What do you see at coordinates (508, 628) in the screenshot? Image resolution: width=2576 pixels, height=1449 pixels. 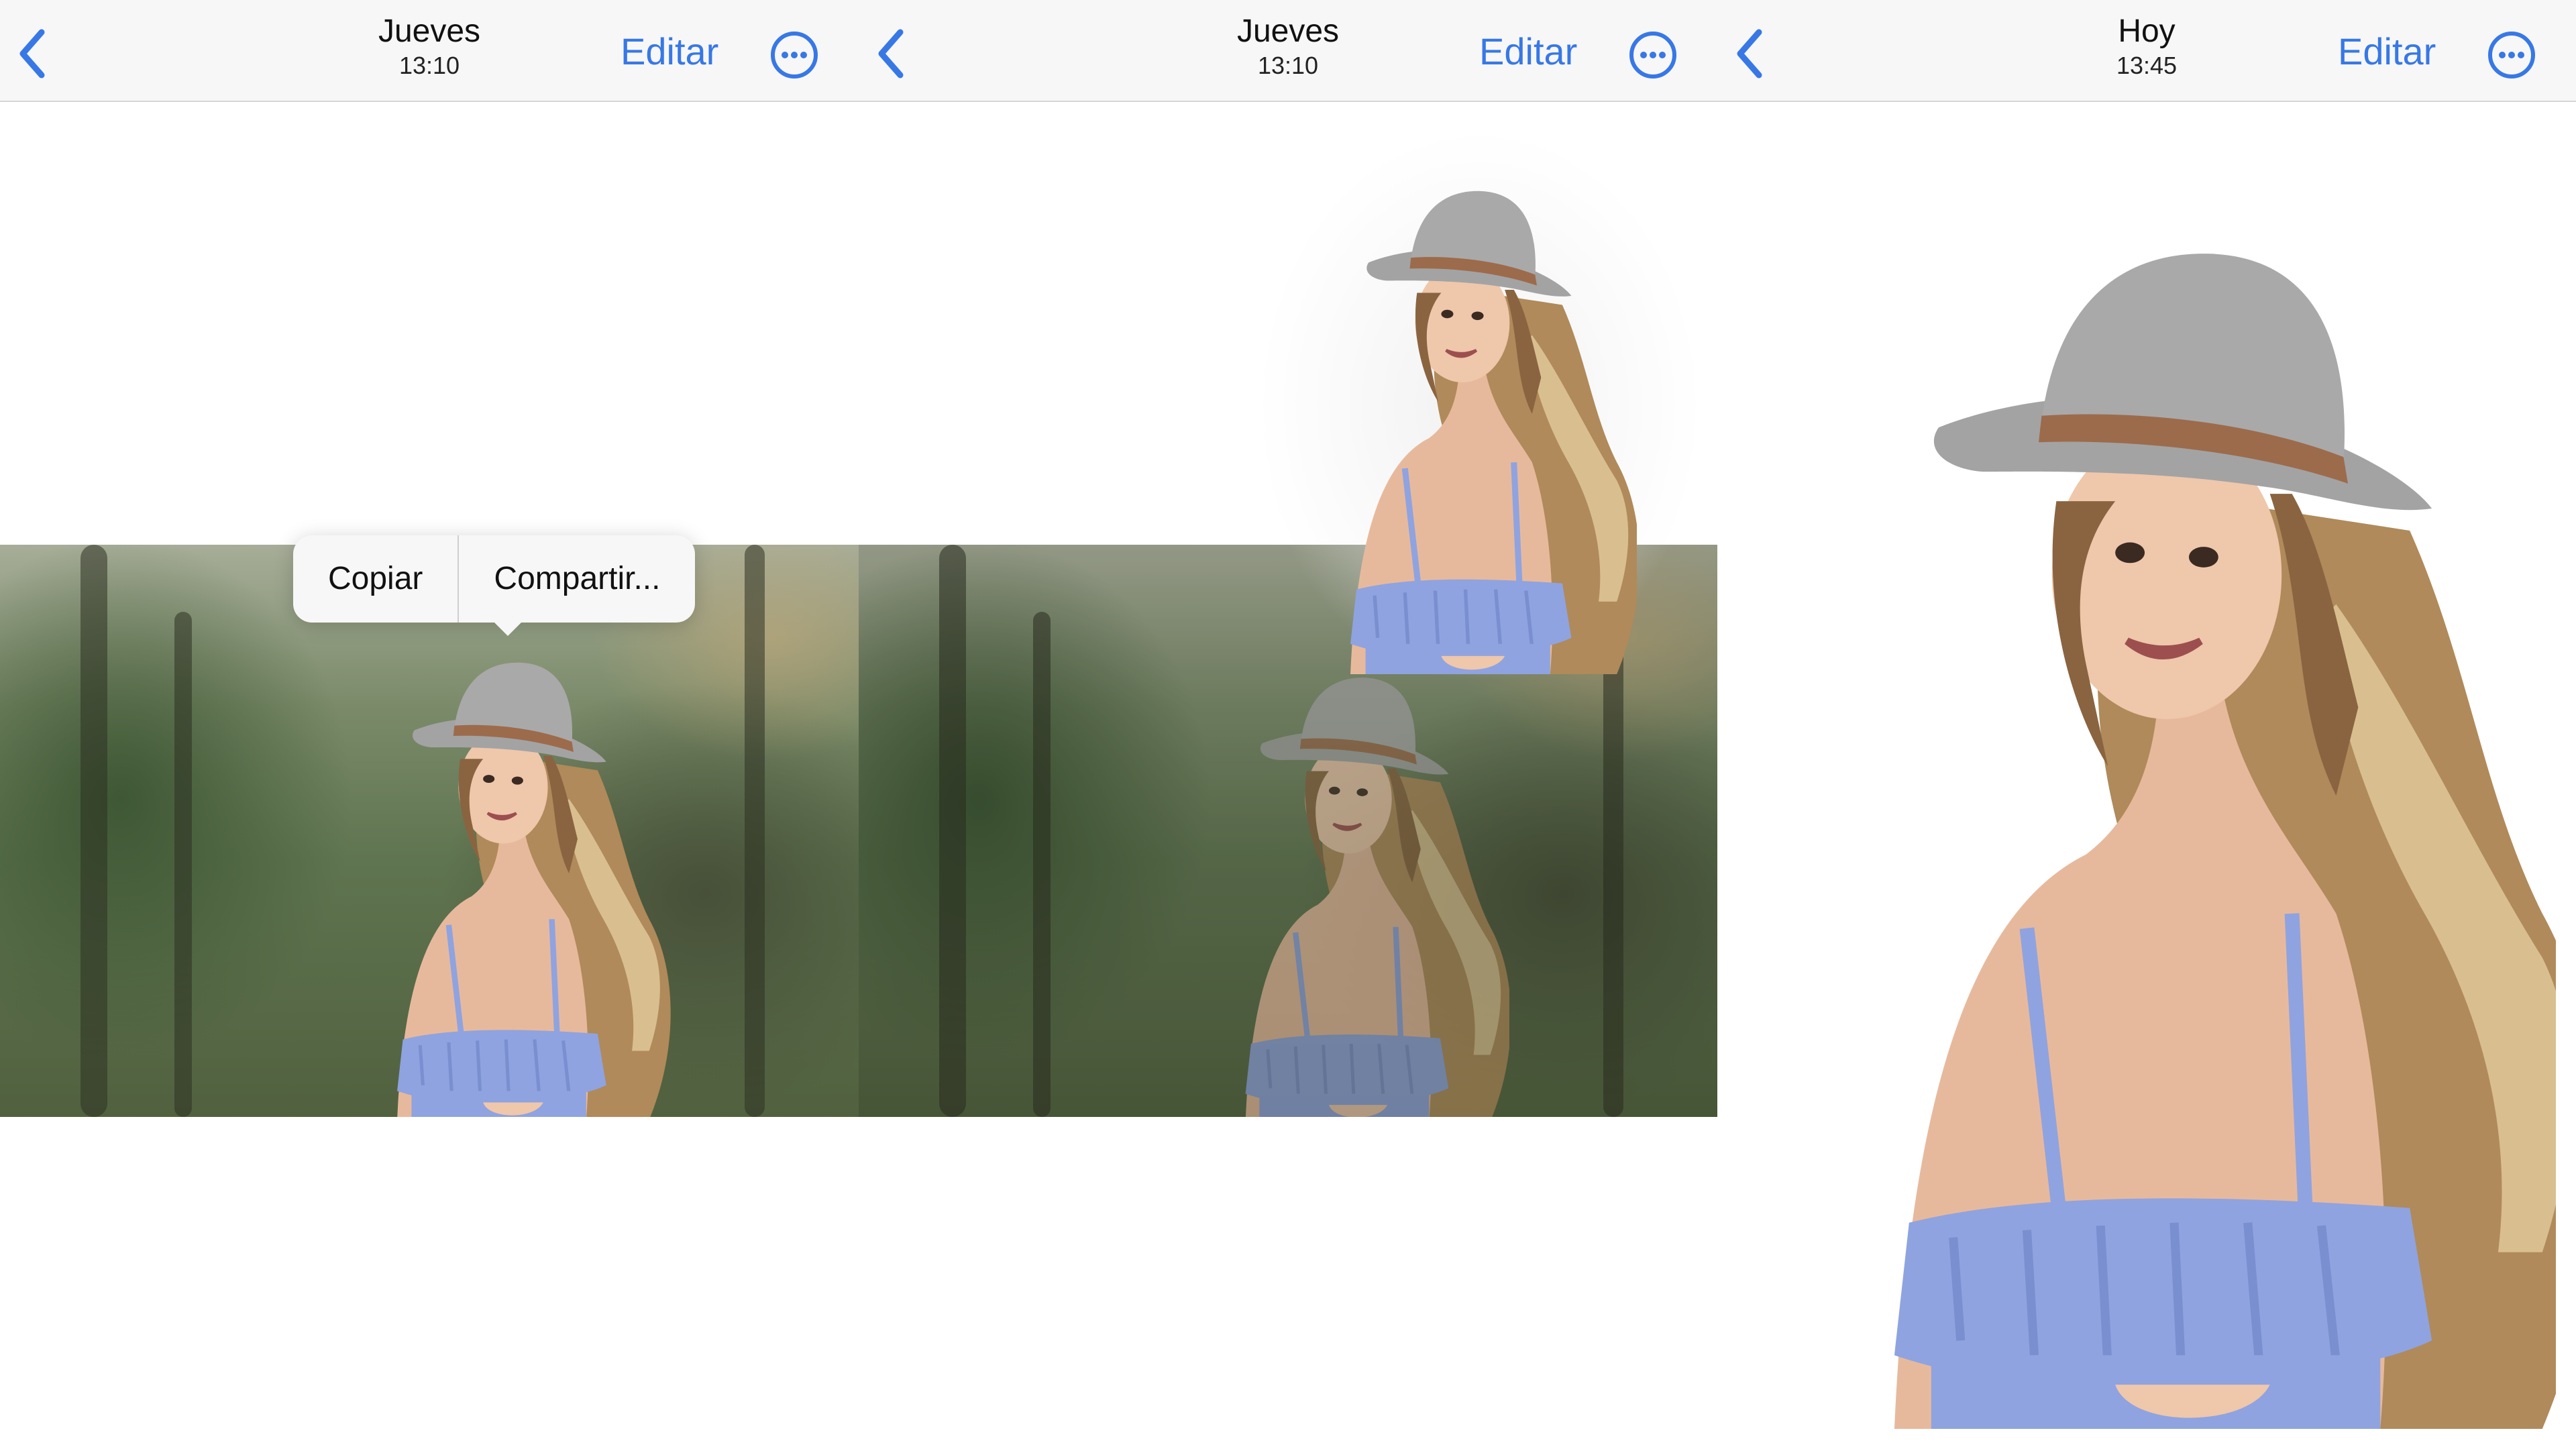 I see `menu-pointer` at bounding box center [508, 628].